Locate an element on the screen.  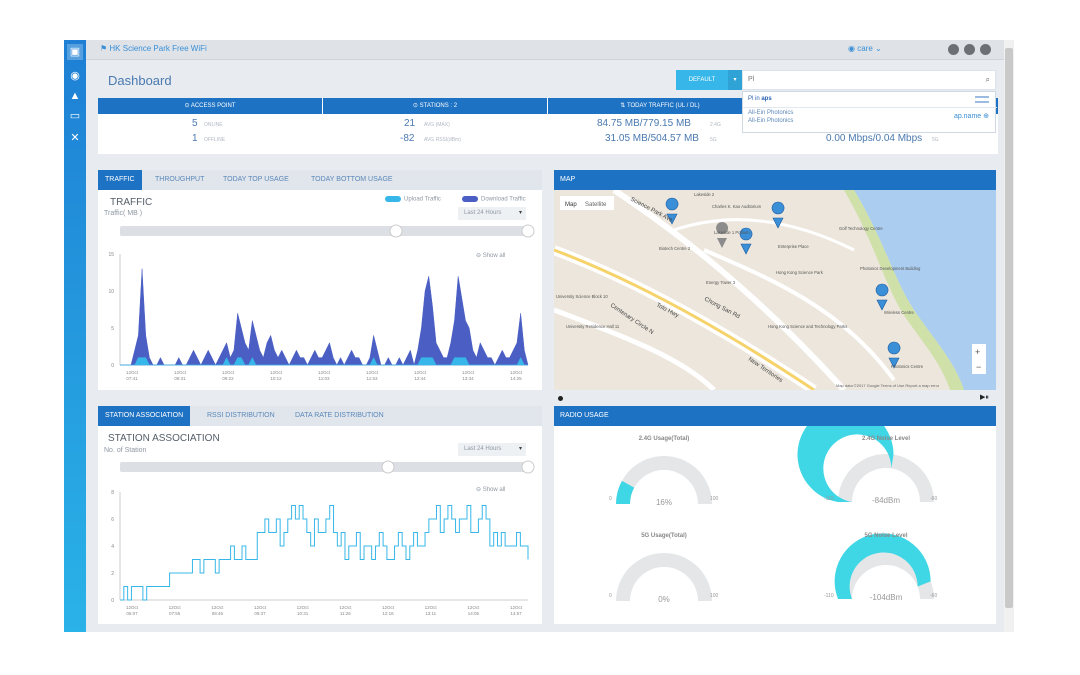
traffic-range-select: Last 24 Hours is located at coordinates (492, 213).